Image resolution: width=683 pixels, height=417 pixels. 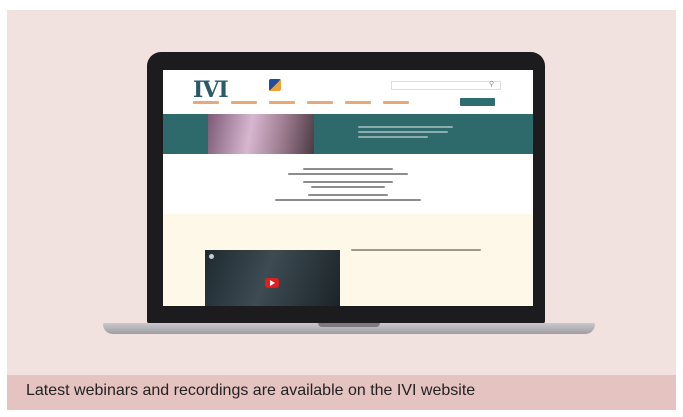 What do you see at coordinates (416, 250) in the screenshot?
I see `video-caption-line` at bounding box center [416, 250].